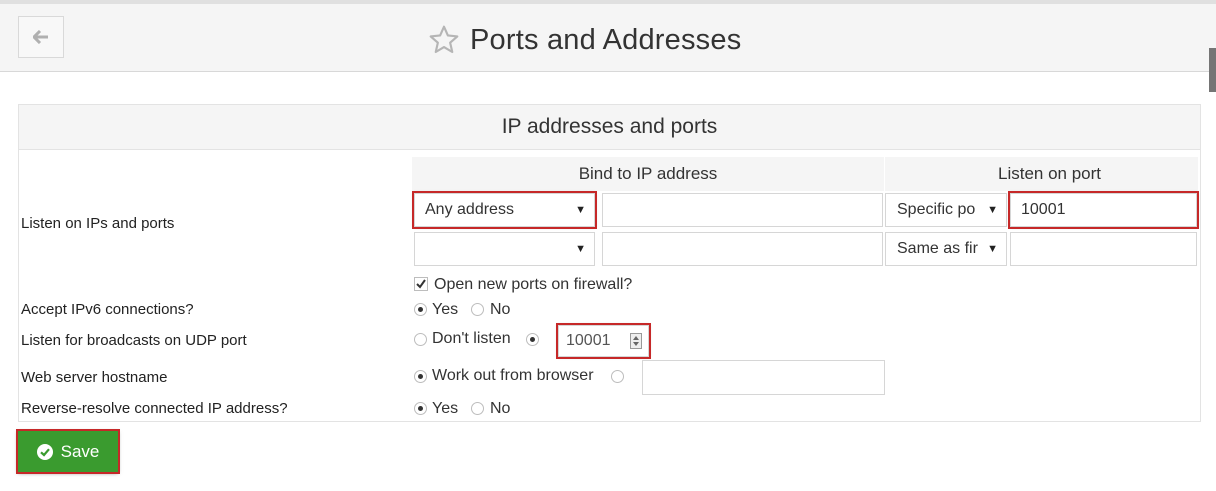  What do you see at coordinates (500, 309) in the screenshot?
I see `ipv6-no-label: No` at bounding box center [500, 309].